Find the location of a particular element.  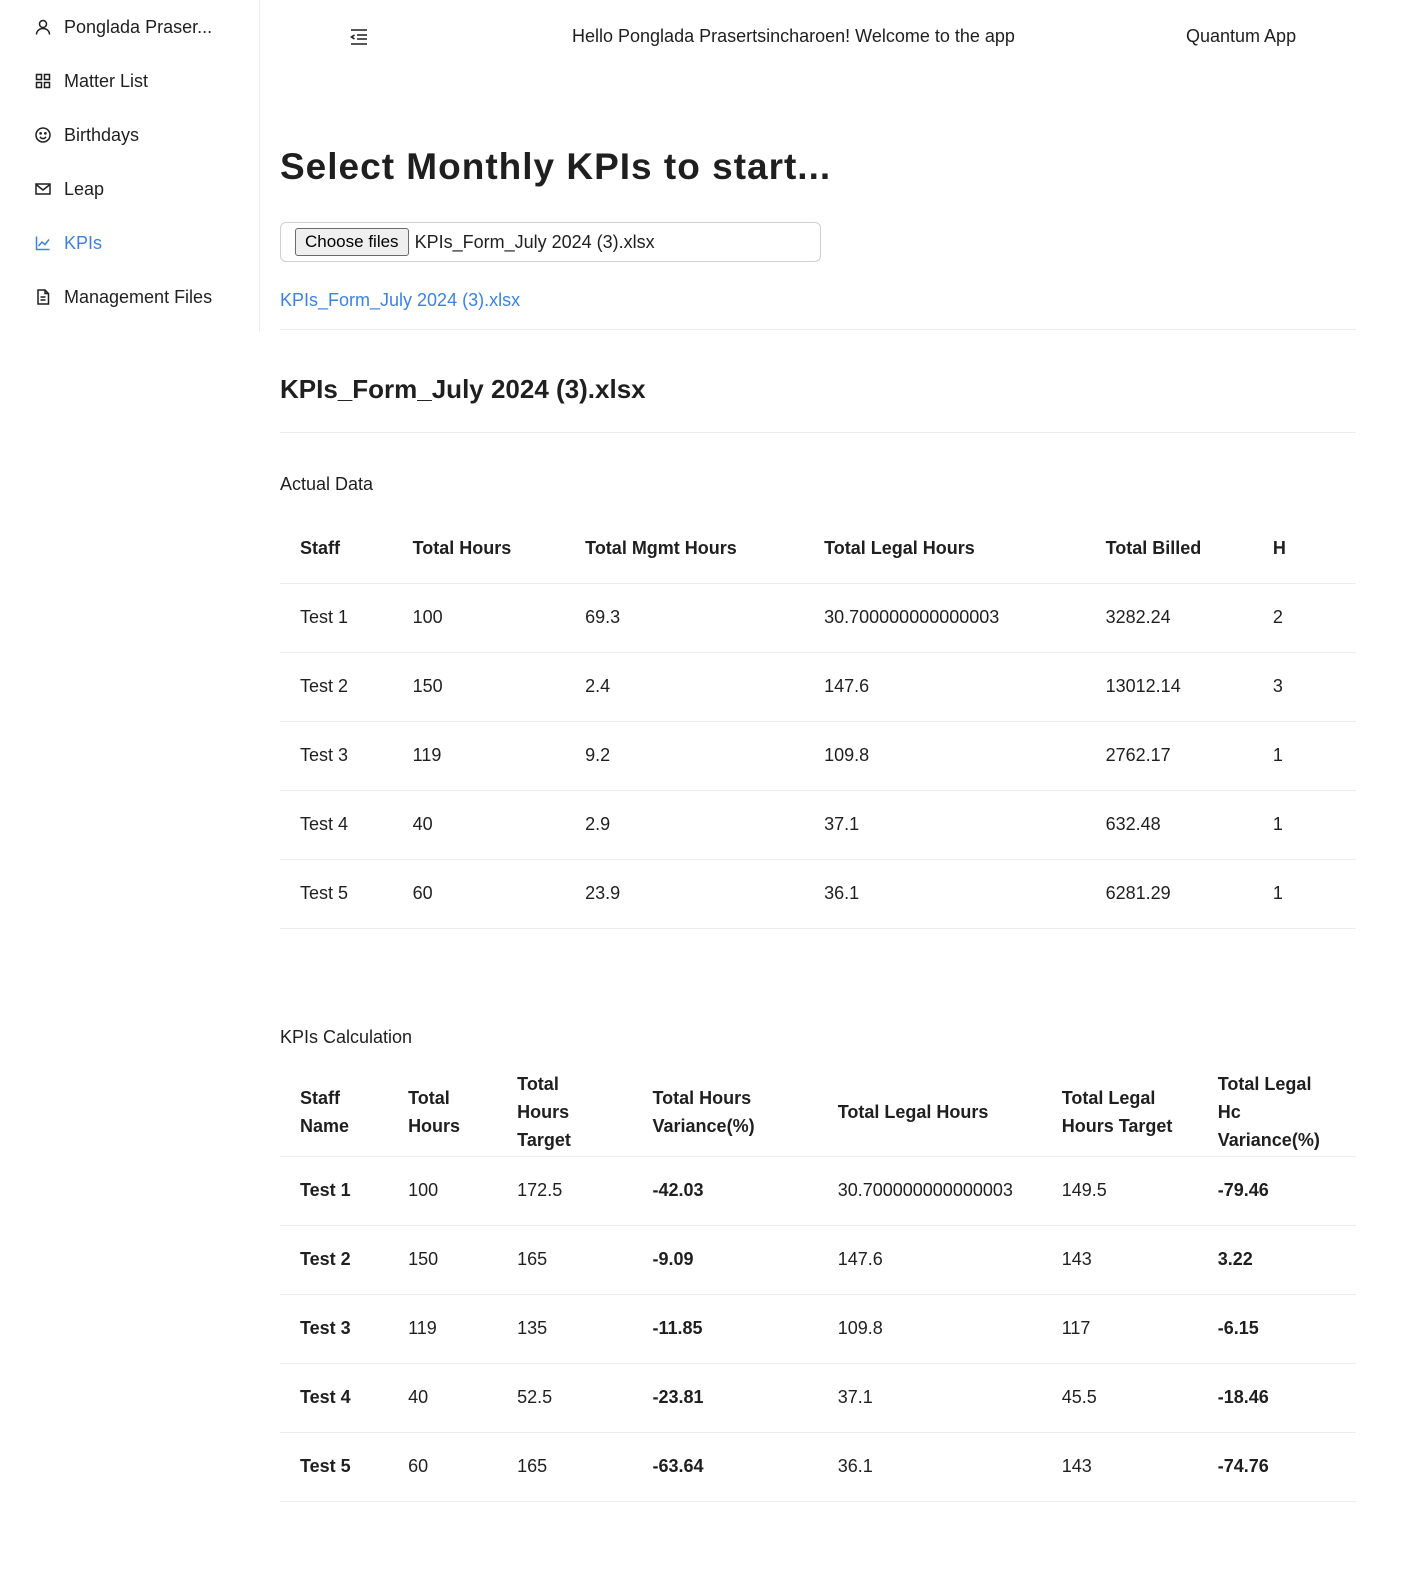

sidebar-item-leap: Leap is located at coordinates (69, 189).